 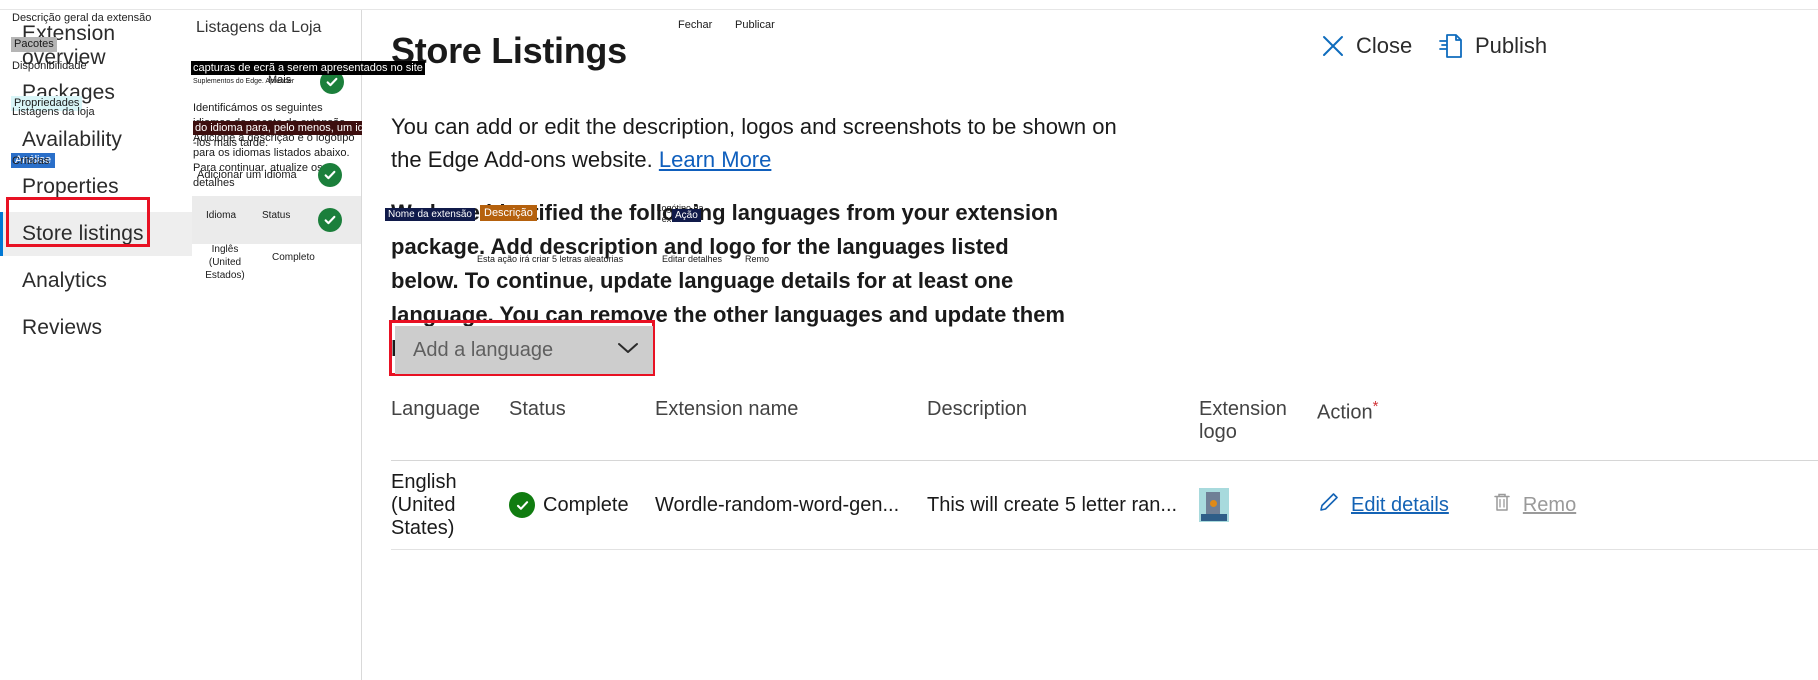 I want to click on remove-action: Remo, so click(x=1533, y=505).